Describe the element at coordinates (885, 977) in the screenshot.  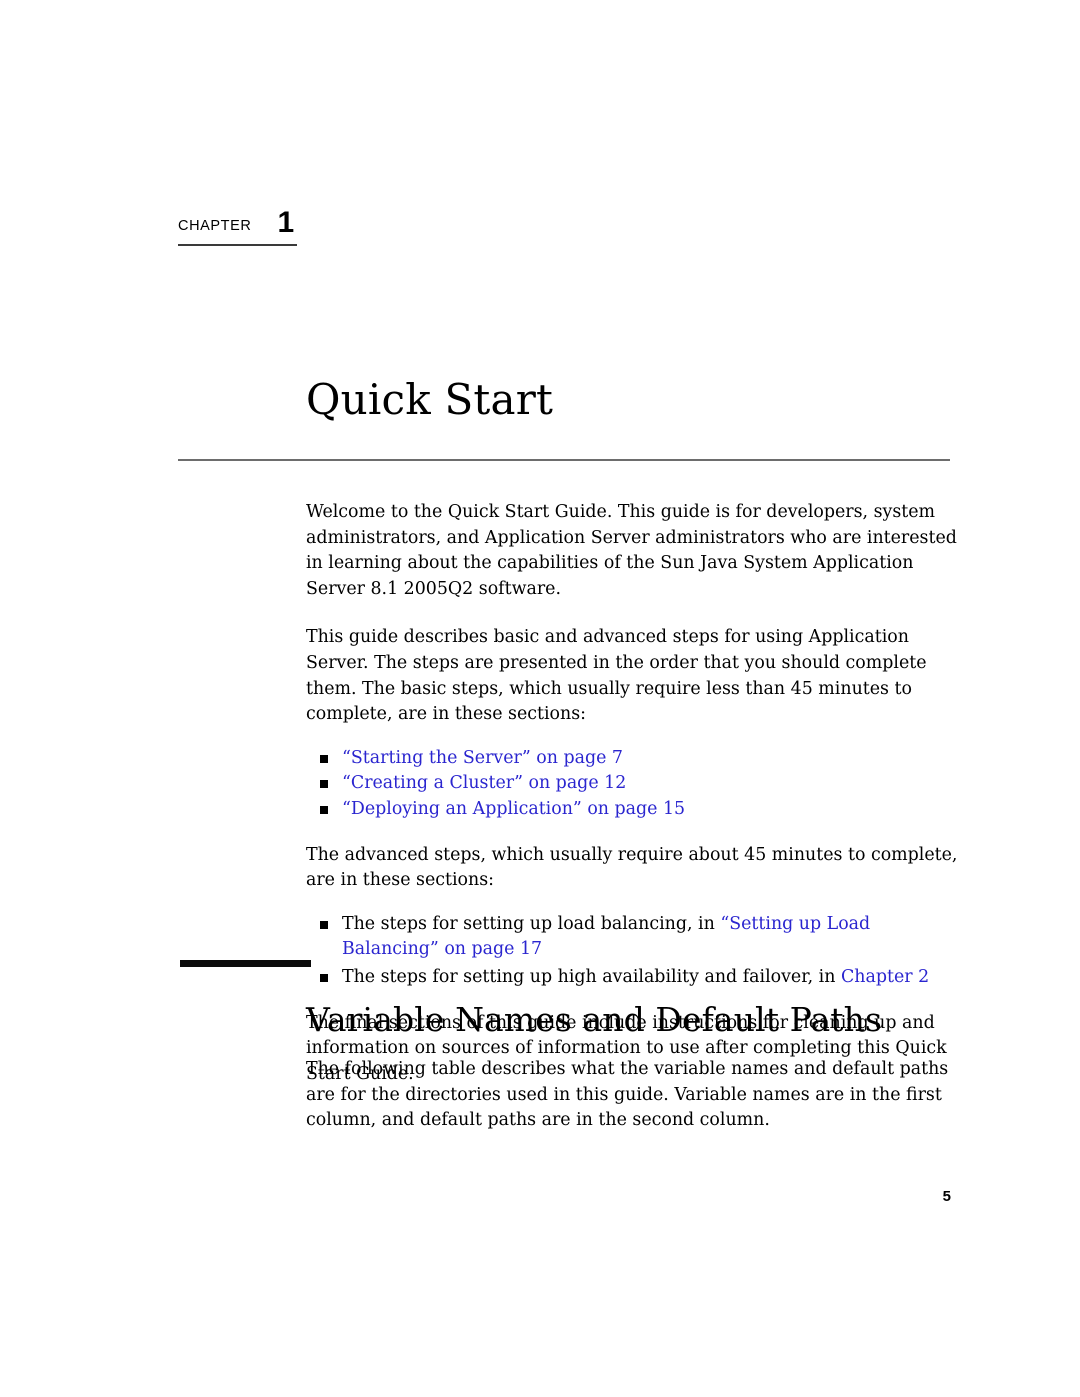
I see `link-chapter-2: Chapter 2` at that location.